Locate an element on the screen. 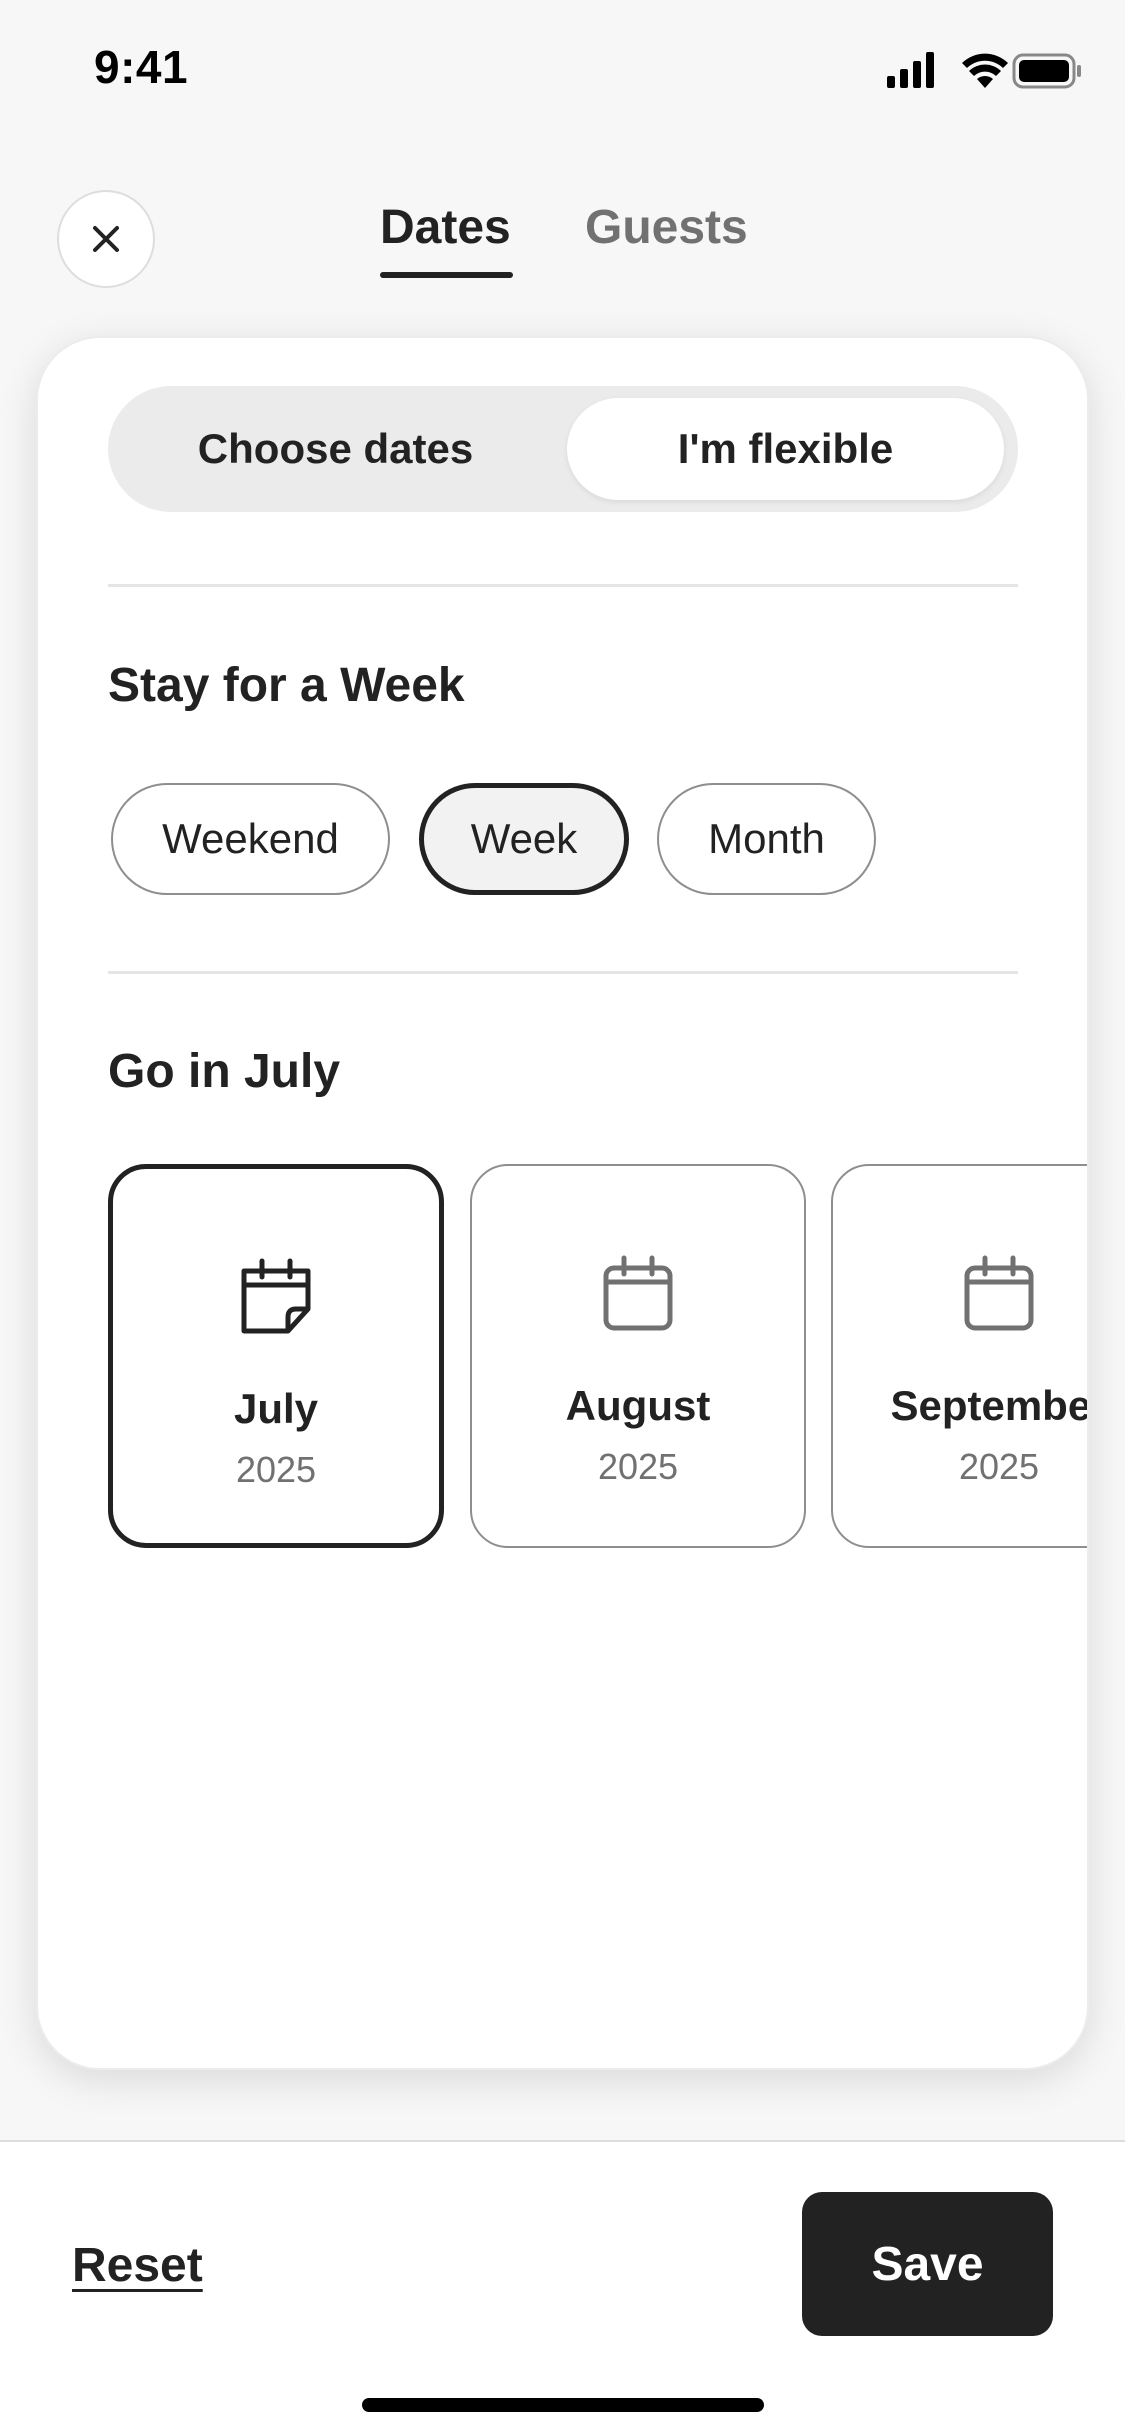 This screenshot has height=2436, width=1125. tab-guests: Guests is located at coordinates (666, 227).